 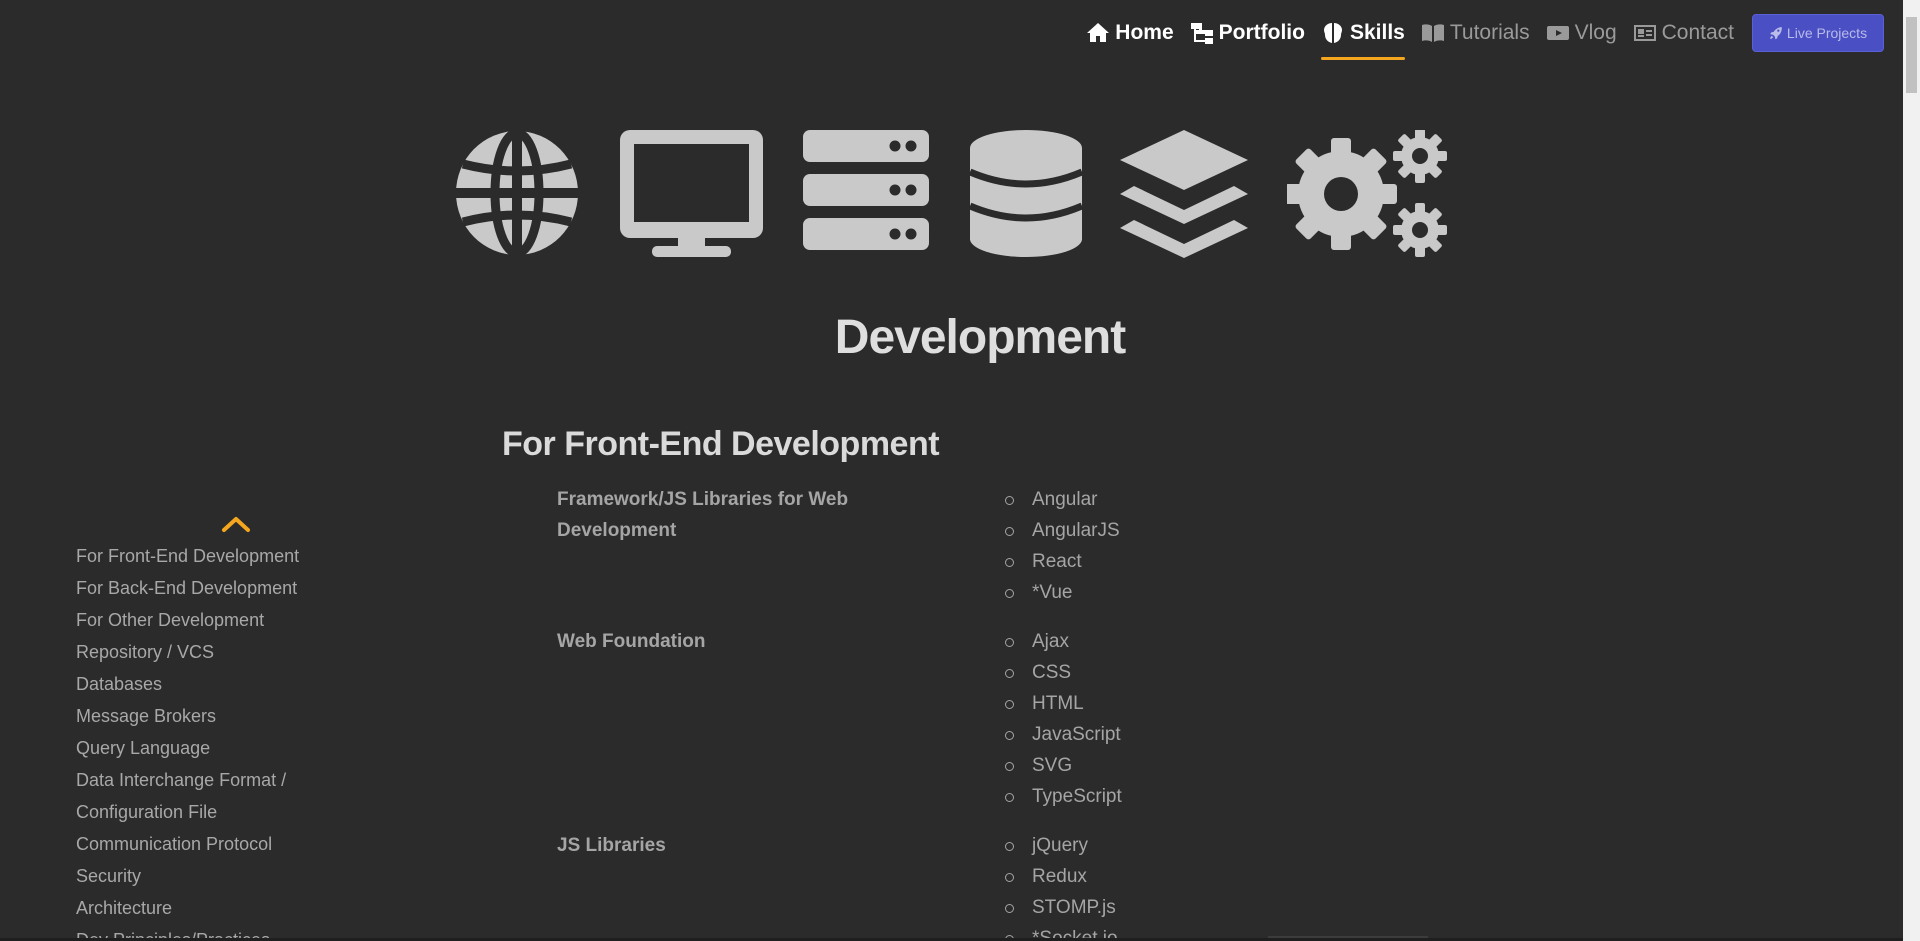 I want to click on skill-list: Angular AngularJS React *Vue, so click(x=1062, y=546).